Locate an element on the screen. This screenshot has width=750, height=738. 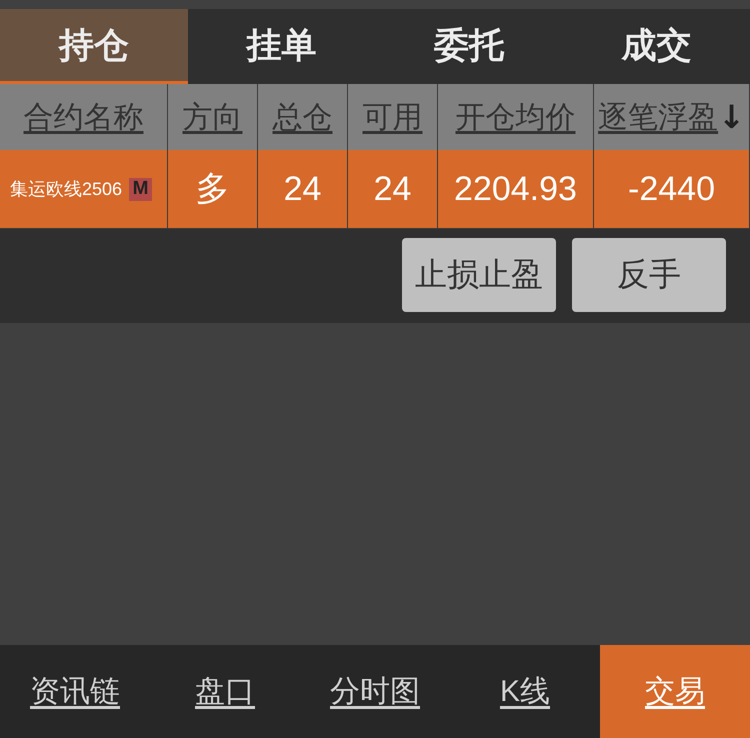
nav-tab: 资讯链 is located at coordinates (75, 691).